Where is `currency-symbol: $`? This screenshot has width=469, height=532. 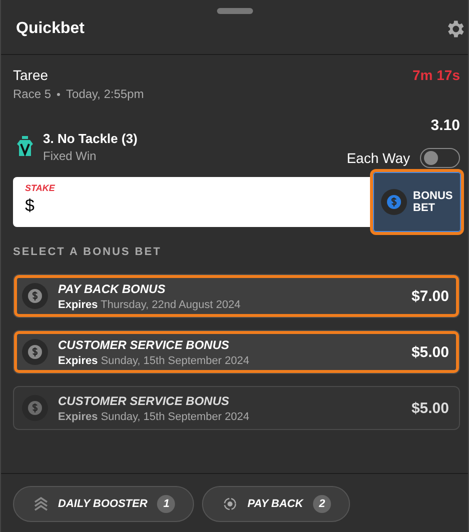 currency-symbol: $ is located at coordinates (30, 206).